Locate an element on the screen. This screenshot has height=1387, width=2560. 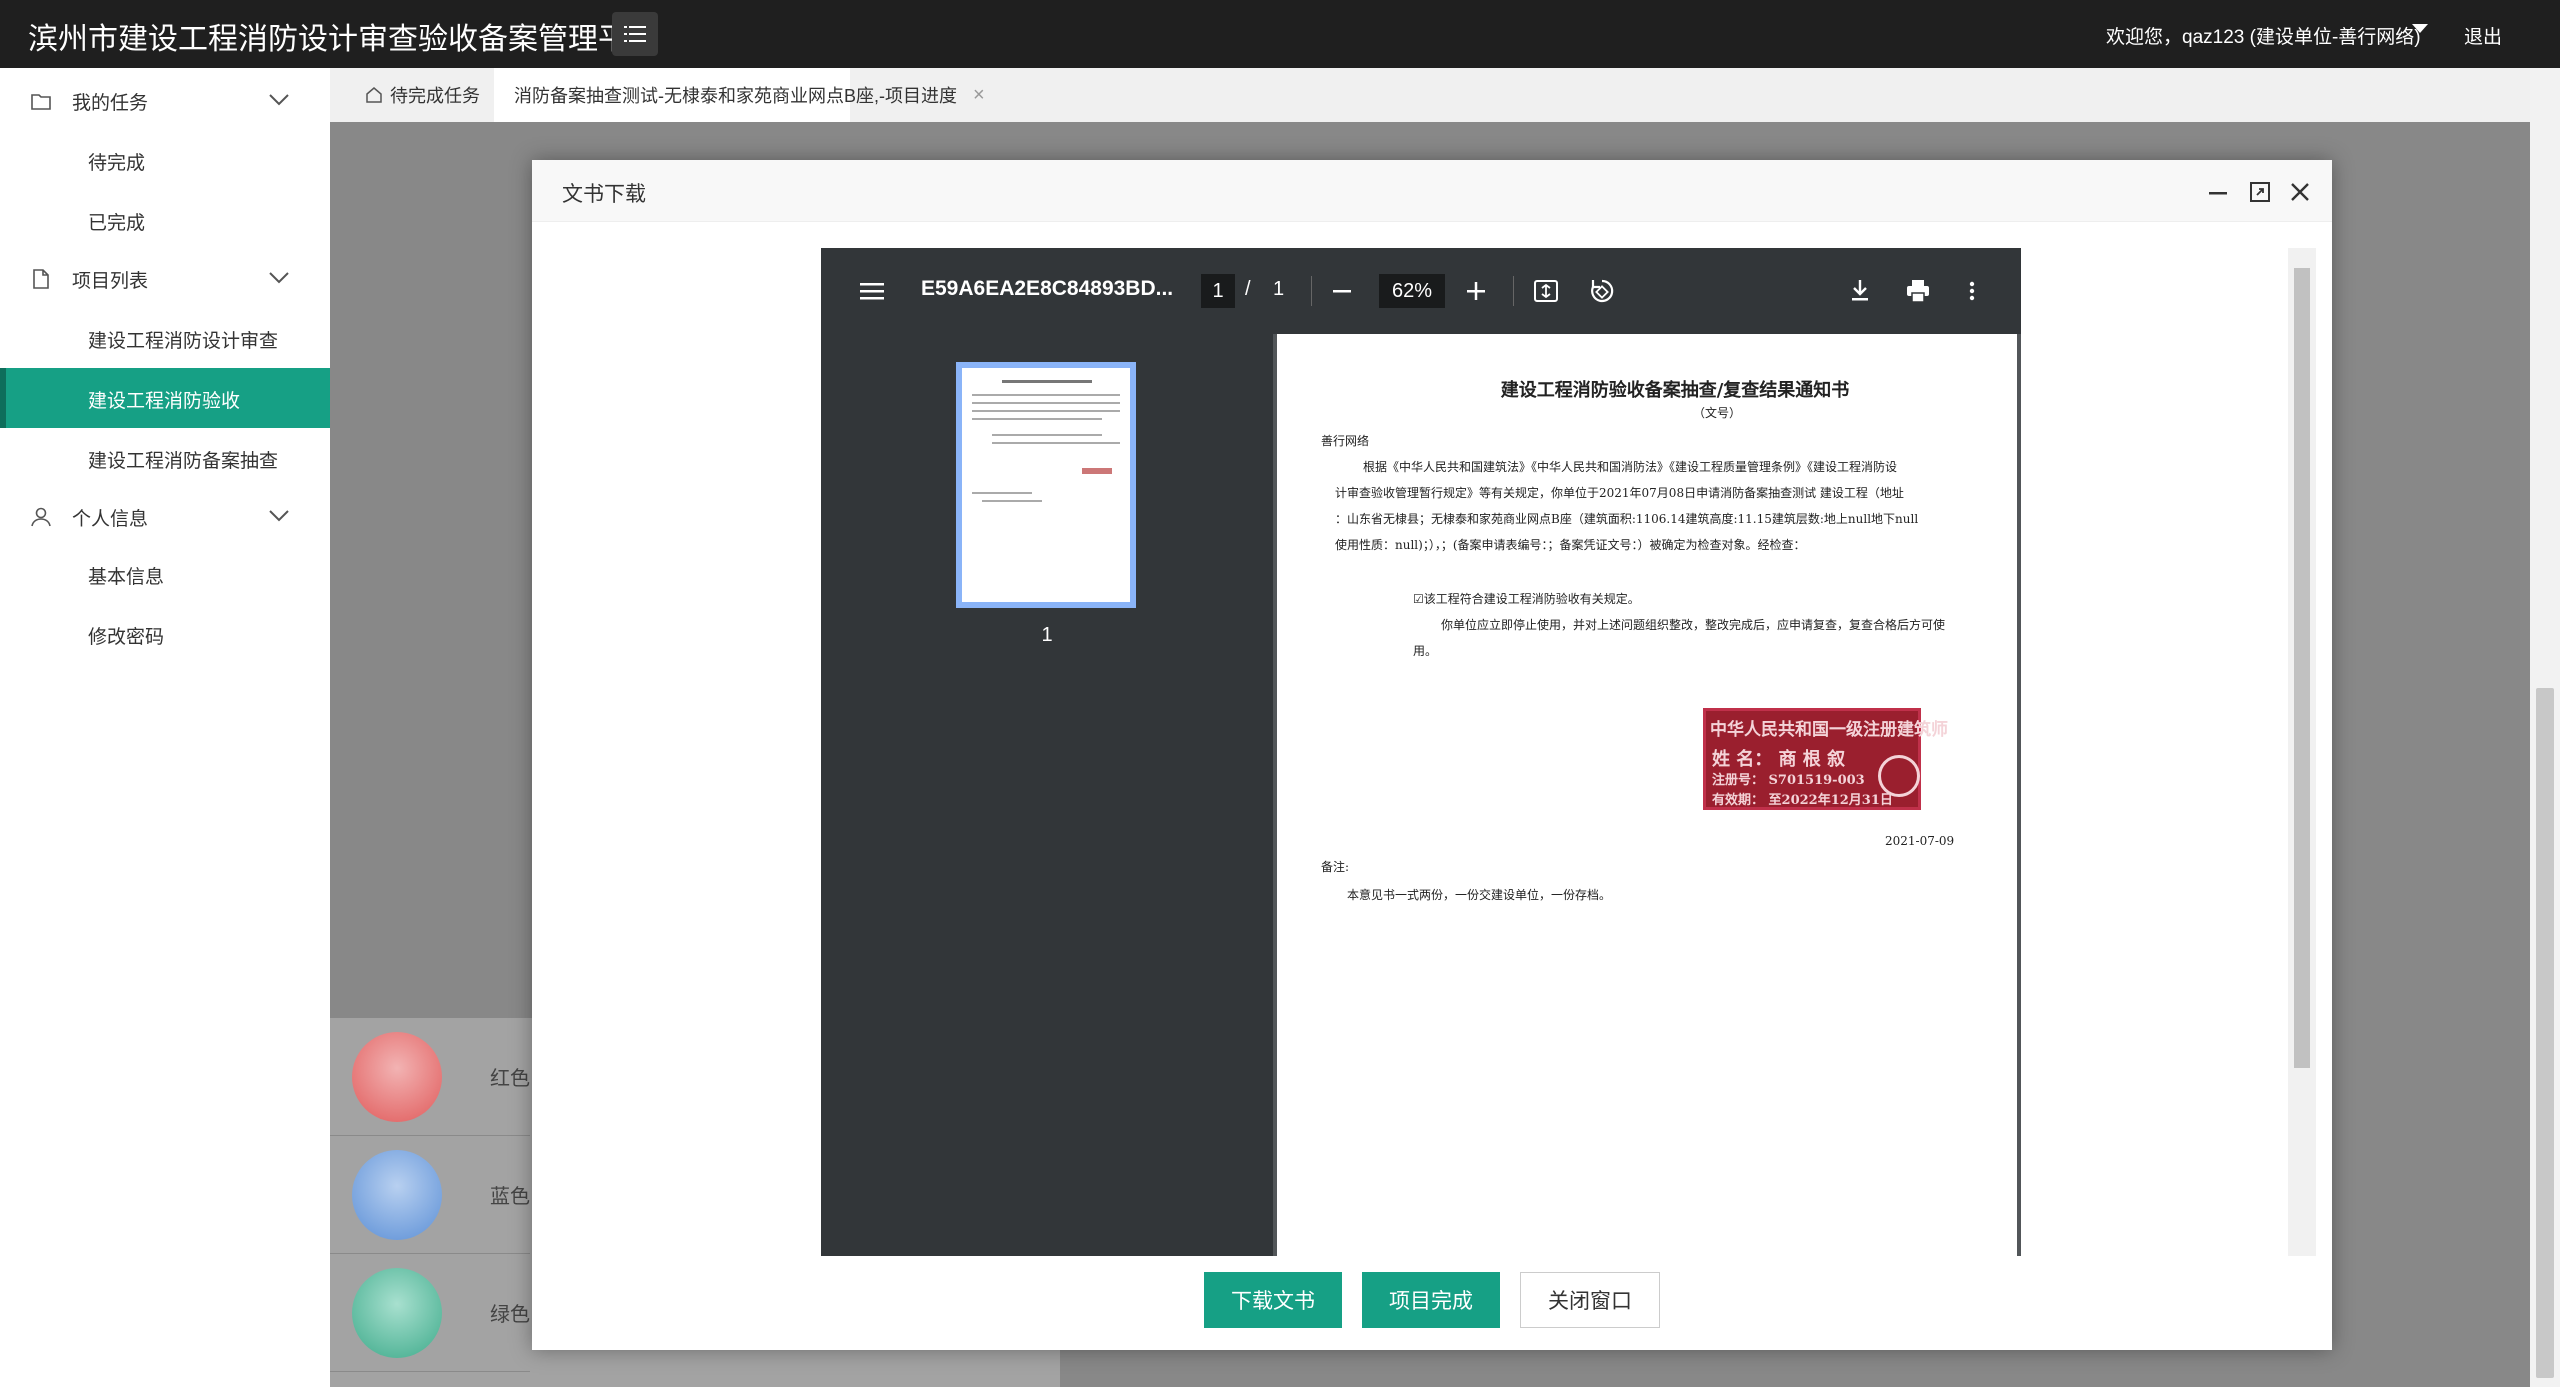
caret-down-icon is located at coordinates (2420, 28).